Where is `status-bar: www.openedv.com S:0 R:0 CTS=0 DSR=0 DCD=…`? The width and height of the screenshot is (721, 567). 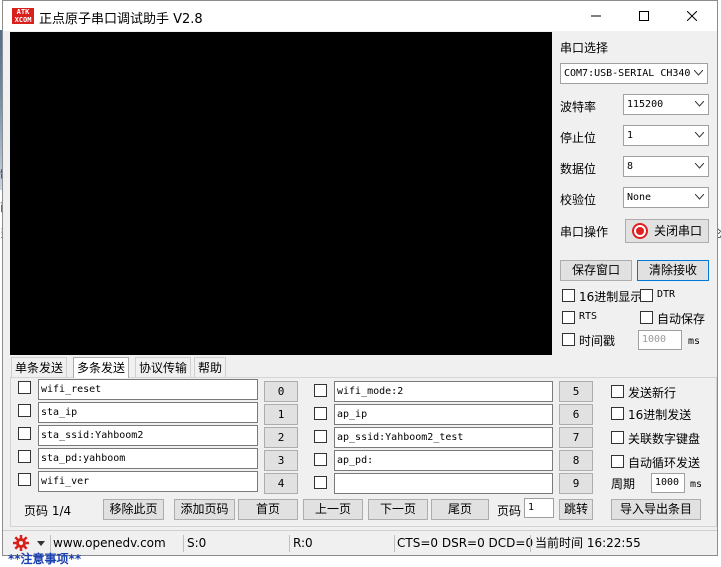 status-bar: www.openedv.com S:0 R:0 CTS=0 DSR=0 DCD=… is located at coordinates (360, 542).